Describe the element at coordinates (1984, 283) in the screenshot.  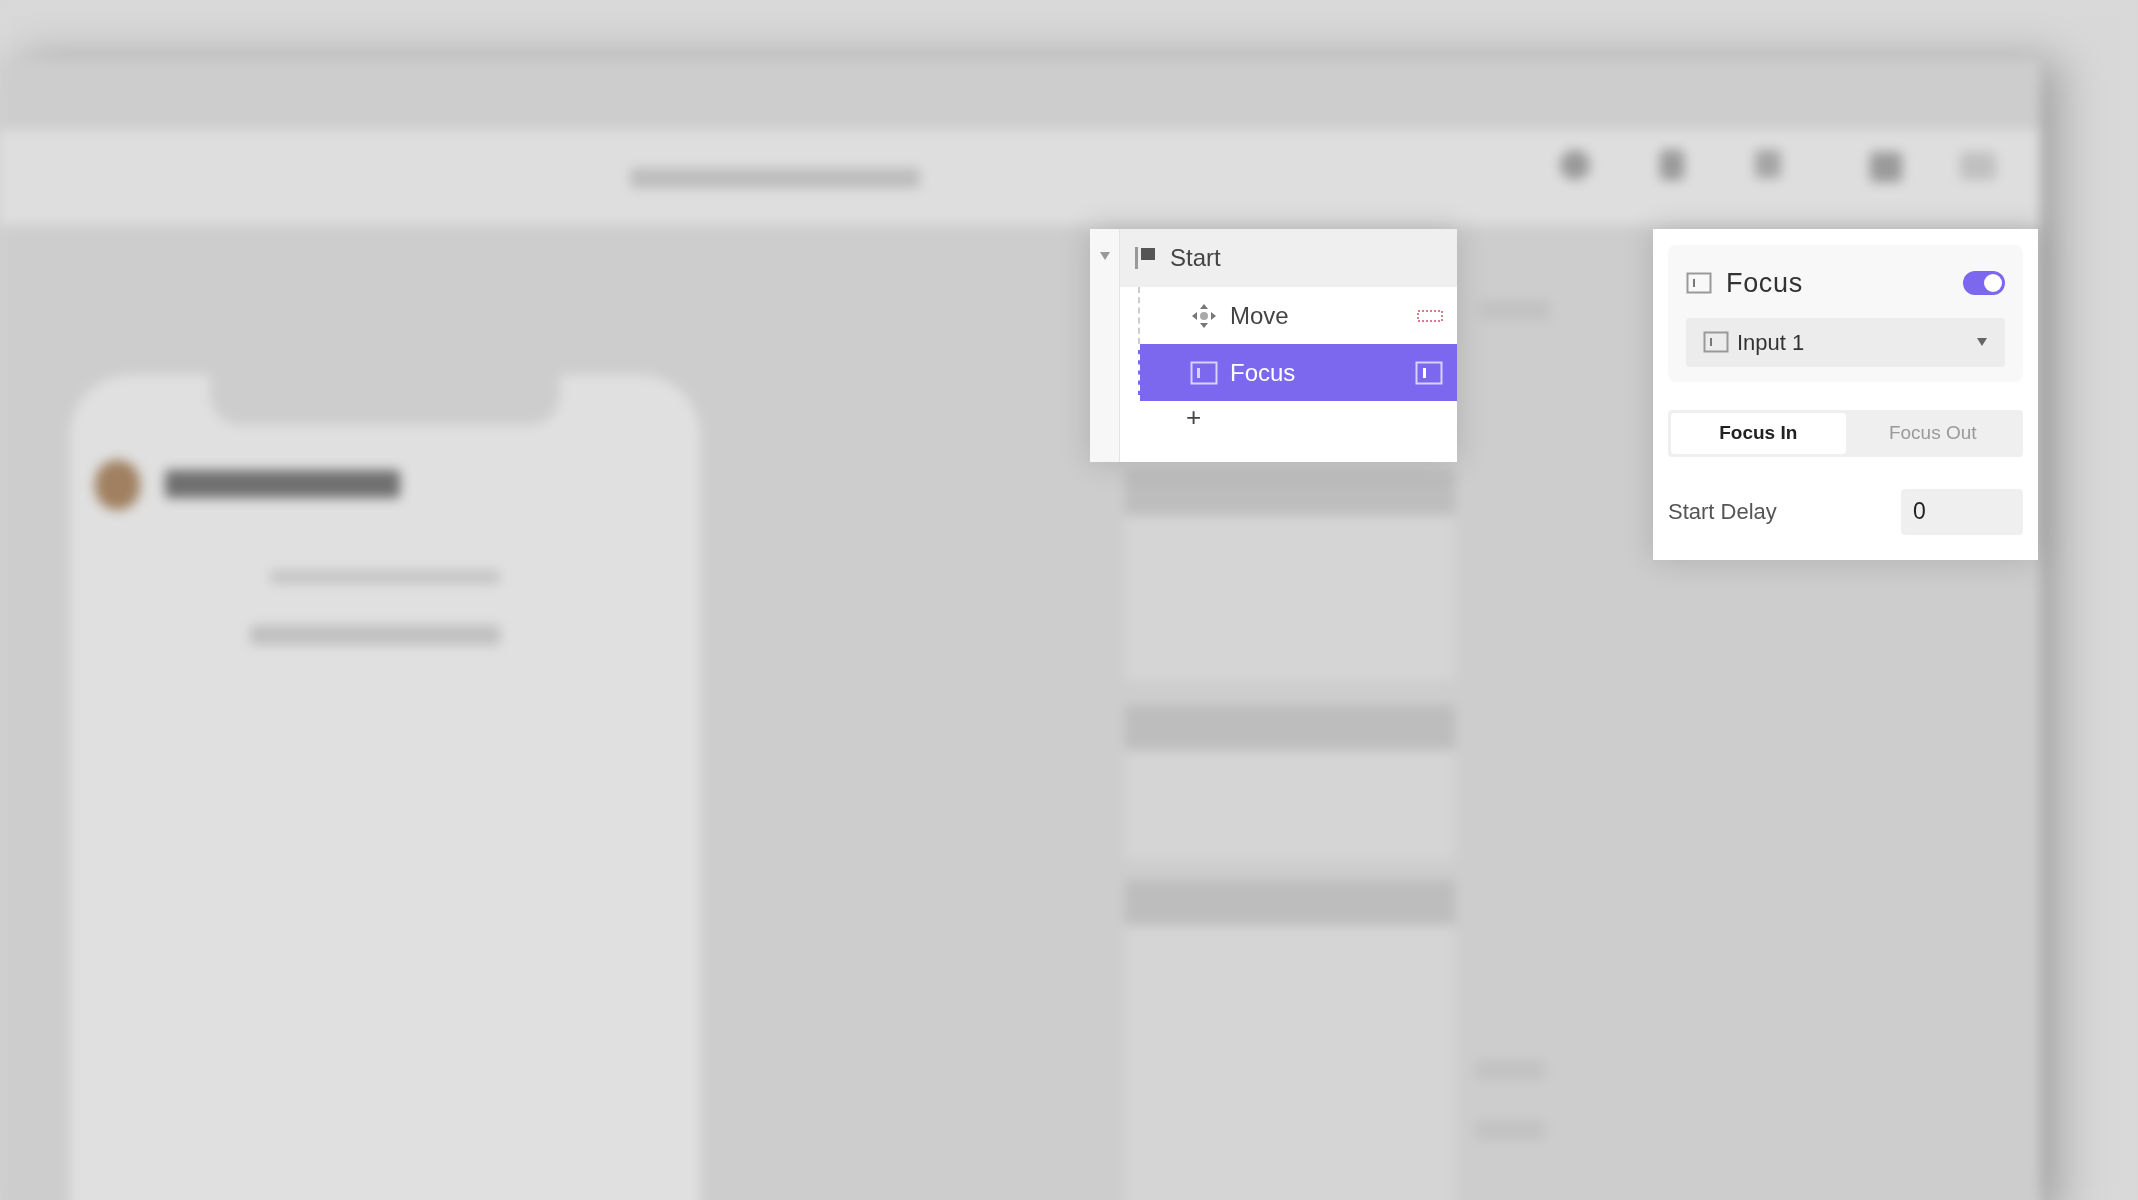
I see `enable-toggle` at that location.